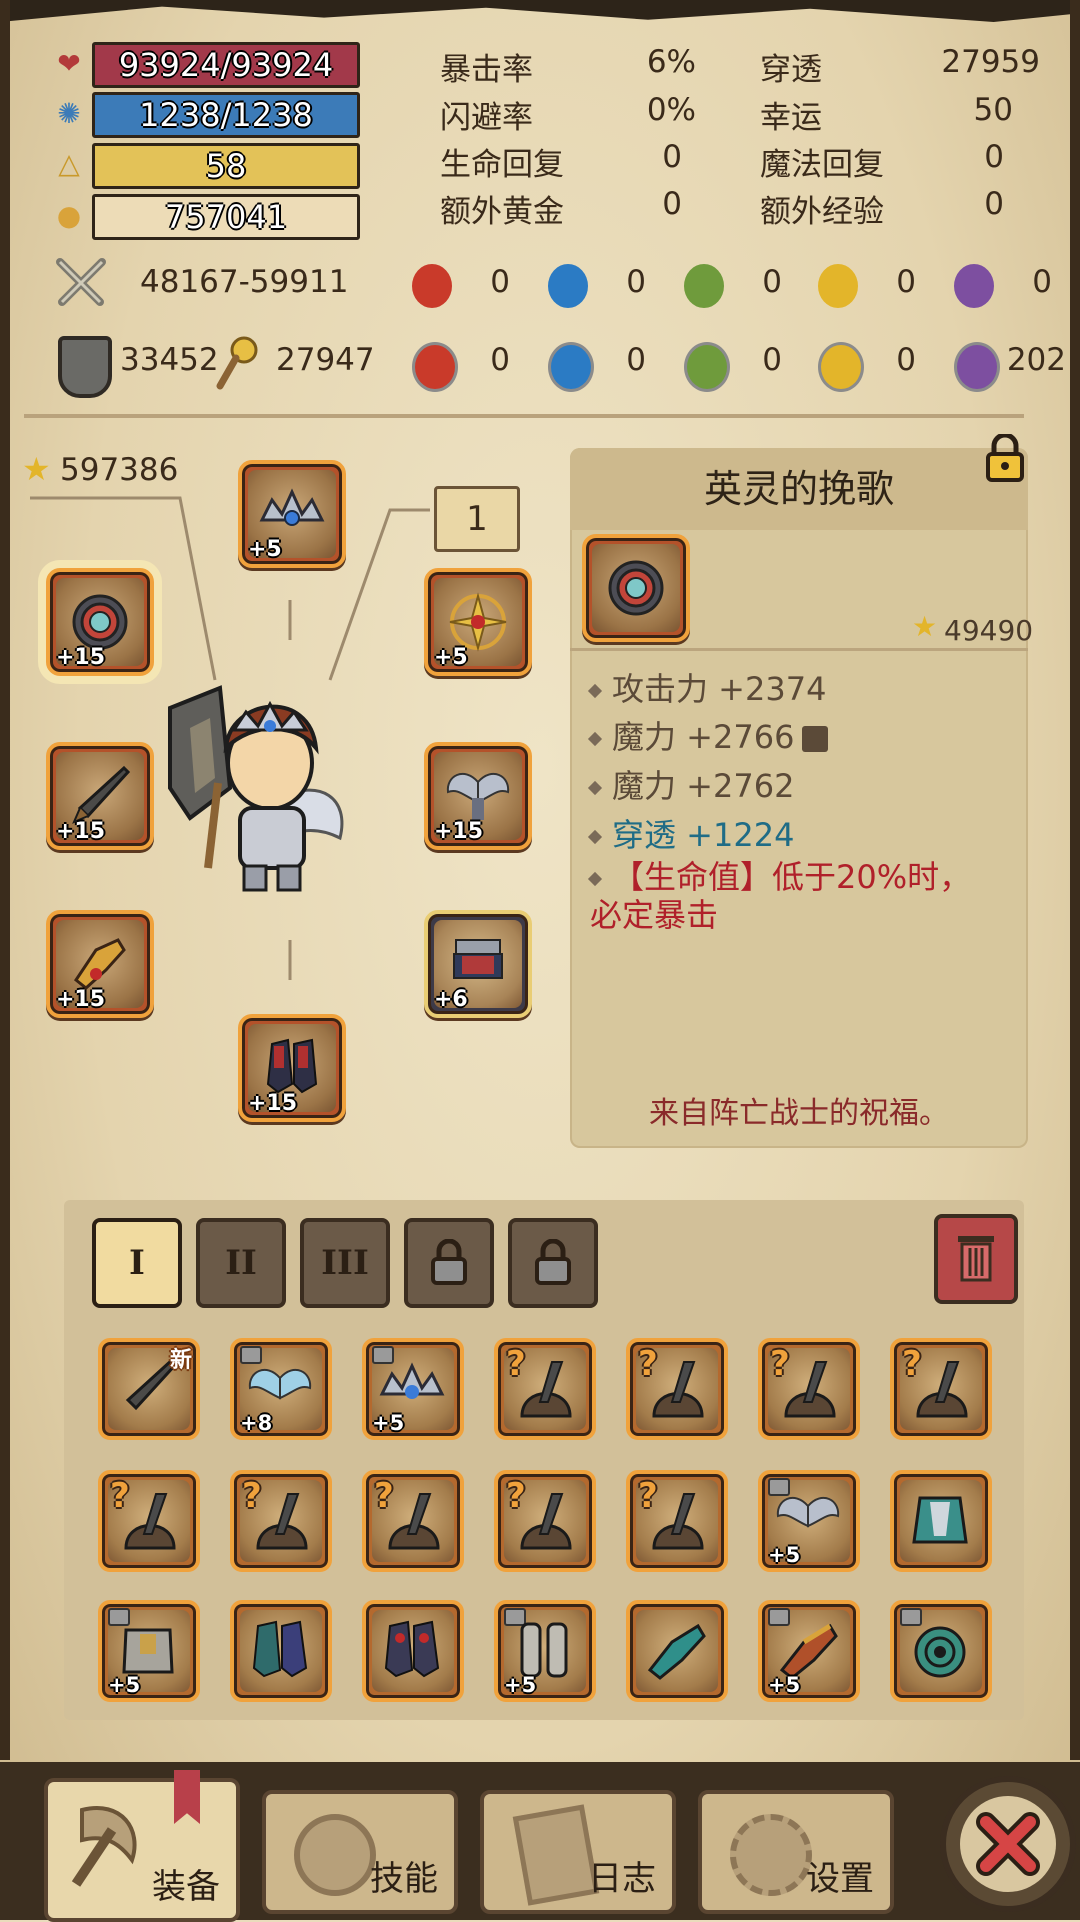 This screenshot has width=1080, height=1922. What do you see at coordinates (672, 204) in the screenshot?
I see `bonus-gold-value: 0` at bounding box center [672, 204].